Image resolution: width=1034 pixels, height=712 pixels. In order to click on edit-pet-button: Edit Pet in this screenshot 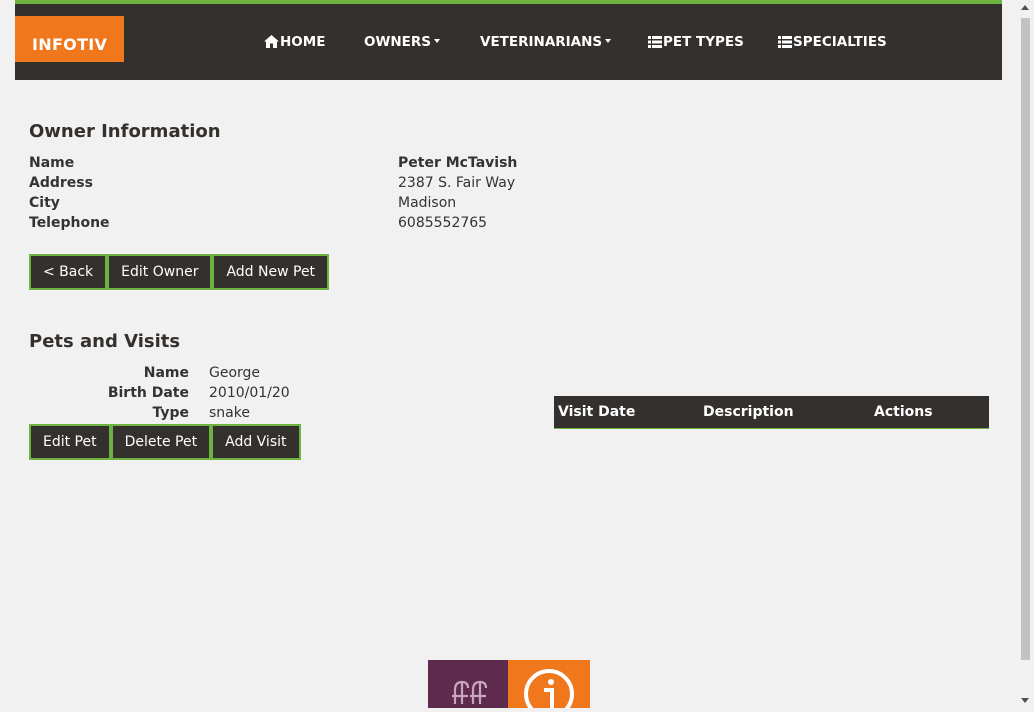, I will do `click(70, 442)`.